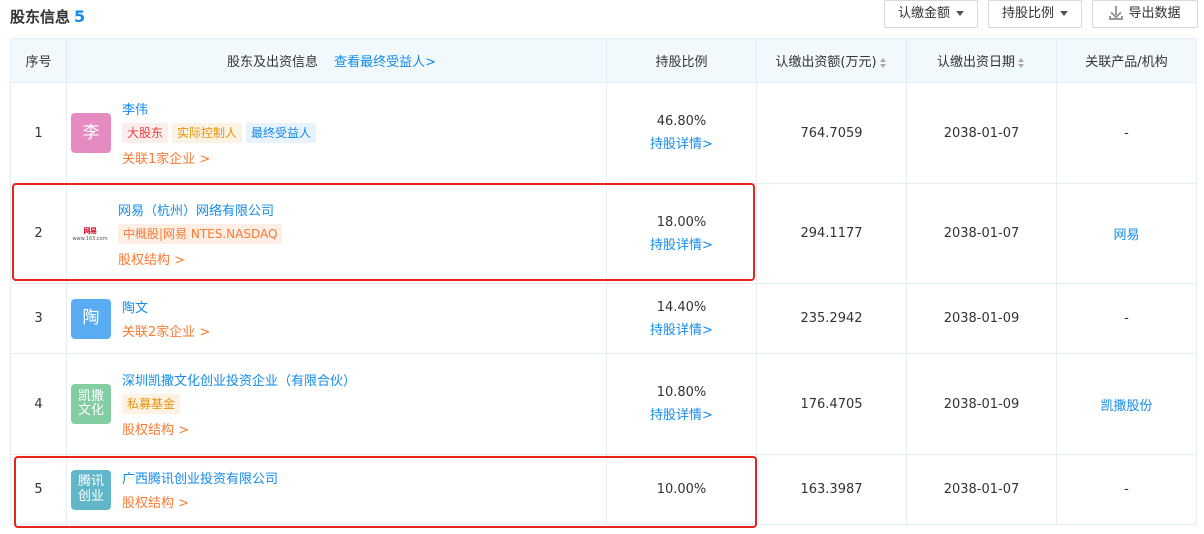  I want to click on view-beneficiary-link: 查看最终受益人>, so click(385, 62).